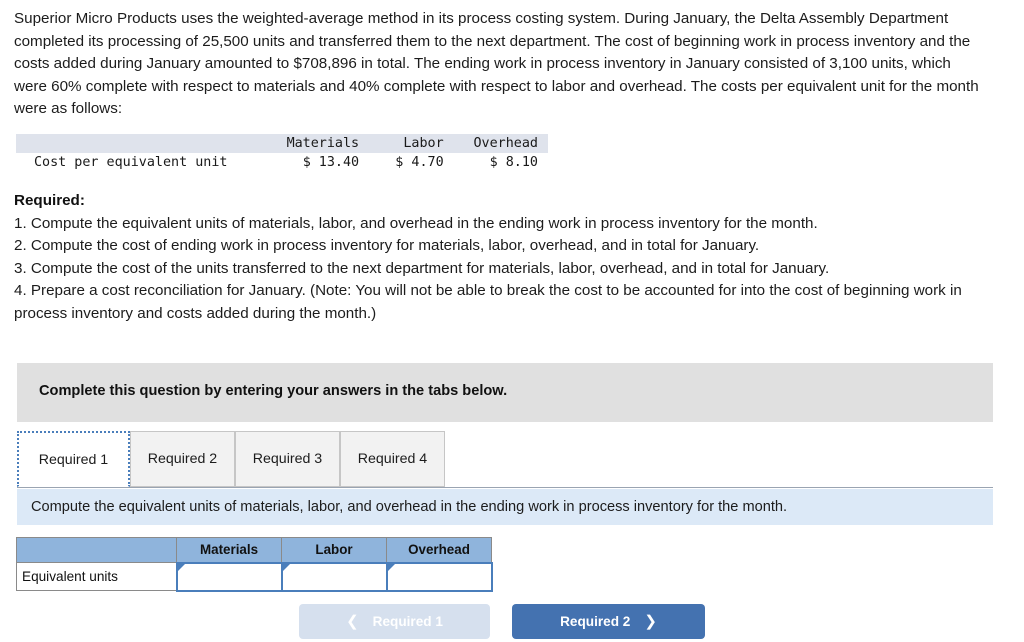  What do you see at coordinates (650, 621) in the screenshot?
I see `chevron-right-icon: ❯` at bounding box center [650, 621].